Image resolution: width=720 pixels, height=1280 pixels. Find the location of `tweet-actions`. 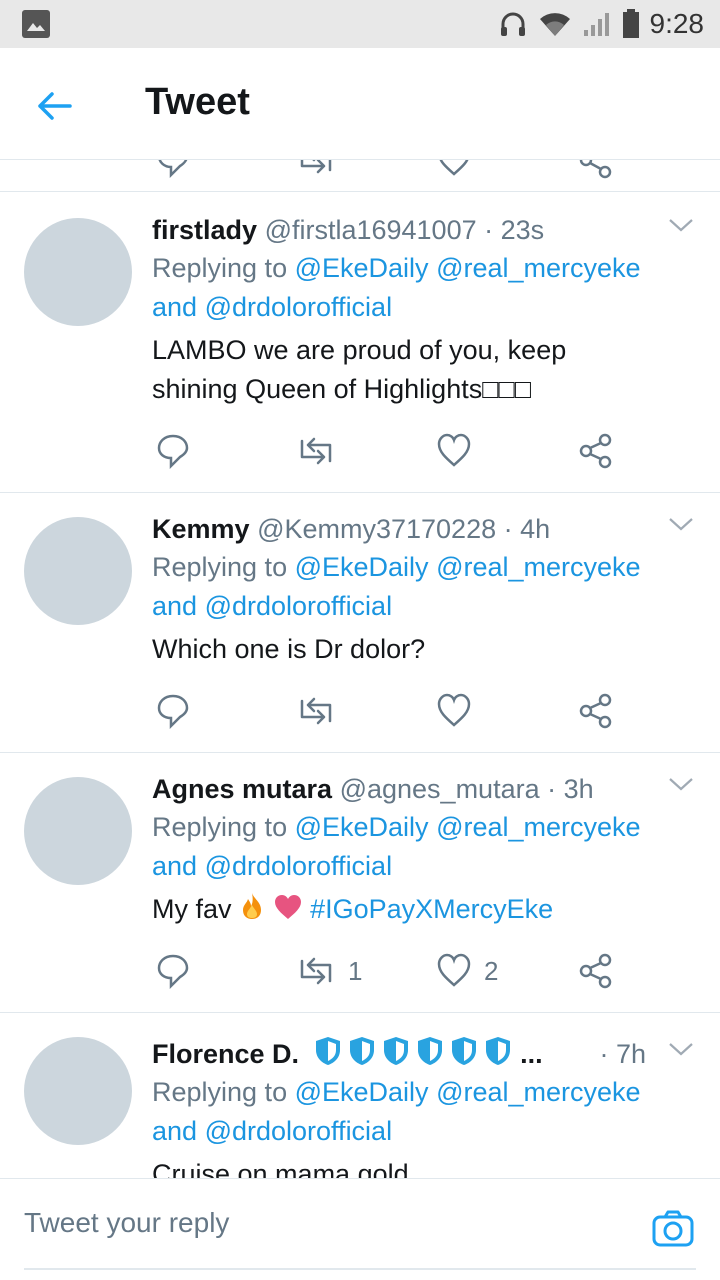

tweet-actions is located at coordinates (392, 711).